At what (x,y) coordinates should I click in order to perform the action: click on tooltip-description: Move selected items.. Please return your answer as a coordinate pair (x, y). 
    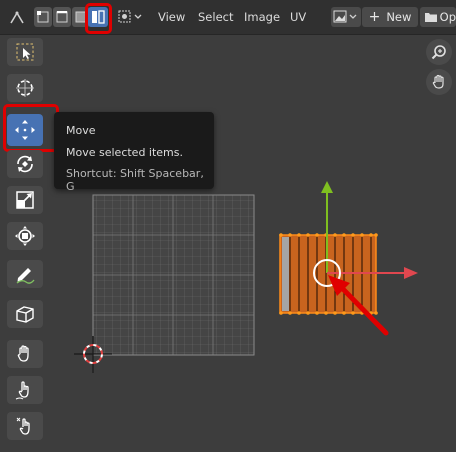
    Looking at the image, I should click on (125, 152).